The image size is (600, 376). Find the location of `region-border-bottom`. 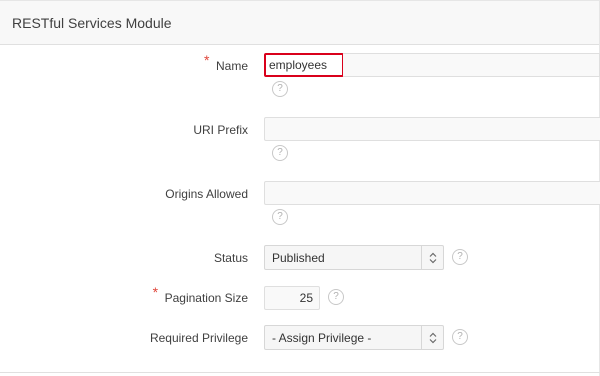

region-border-bottom is located at coordinates (300, 372).